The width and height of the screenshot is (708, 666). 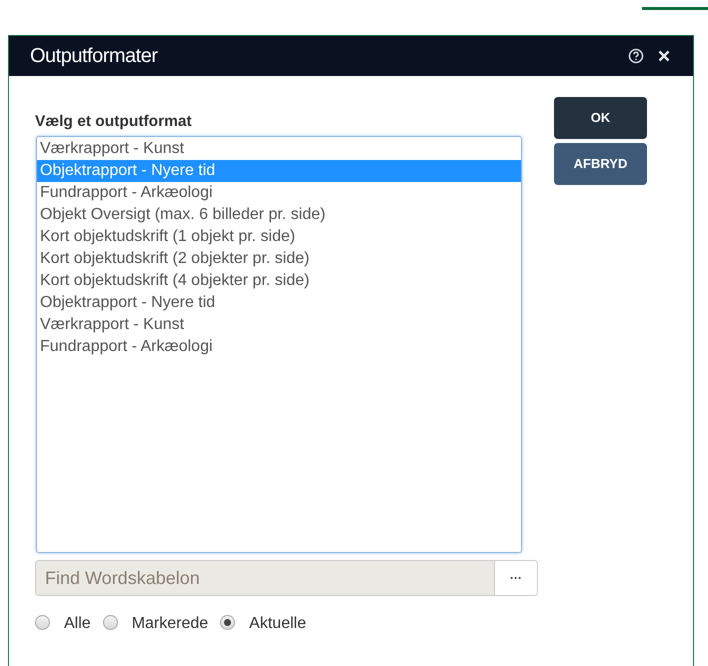 I want to click on list-option: Kort objektudskrift (2 objekter pr. side), so click(x=279, y=259).